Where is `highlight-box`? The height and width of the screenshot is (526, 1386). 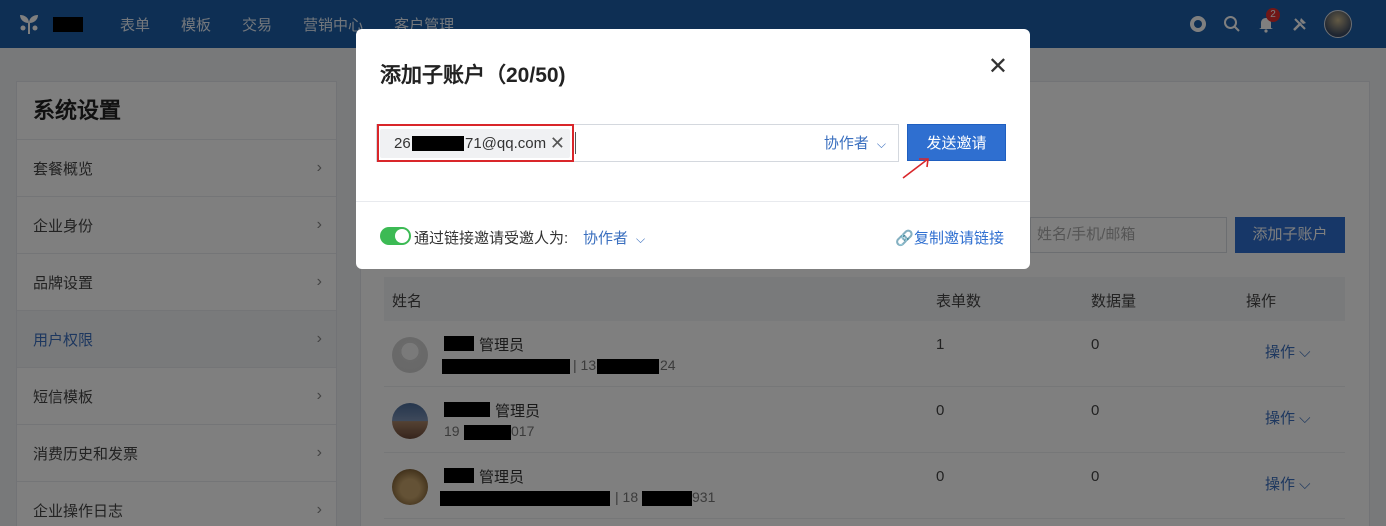 highlight-box is located at coordinates (475, 143).